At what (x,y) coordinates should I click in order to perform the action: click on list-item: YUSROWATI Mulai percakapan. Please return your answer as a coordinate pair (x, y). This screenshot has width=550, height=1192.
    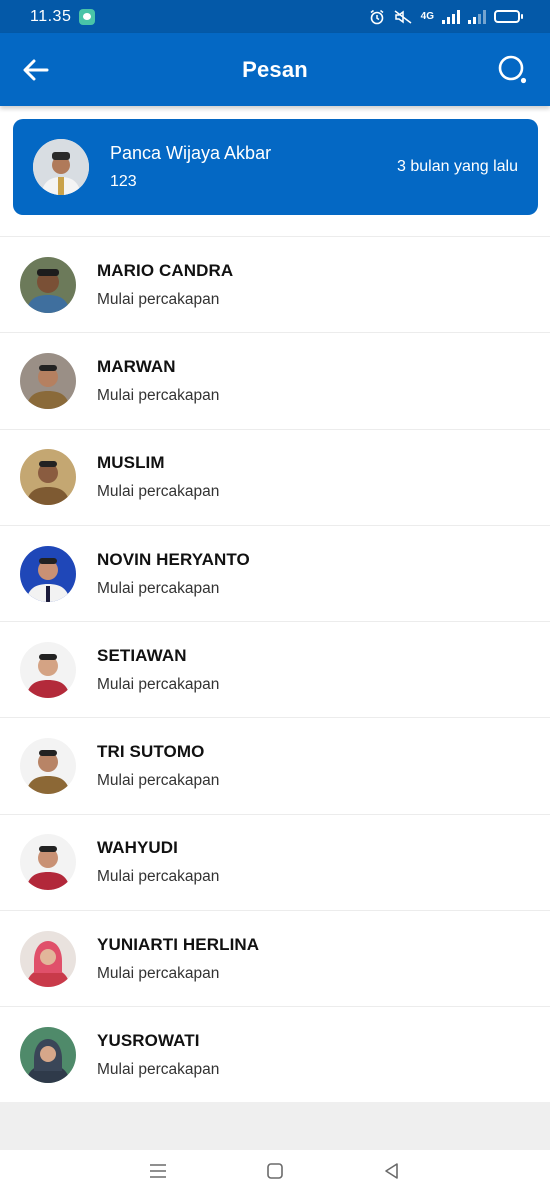
    Looking at the image, I should click on (275, 1054).